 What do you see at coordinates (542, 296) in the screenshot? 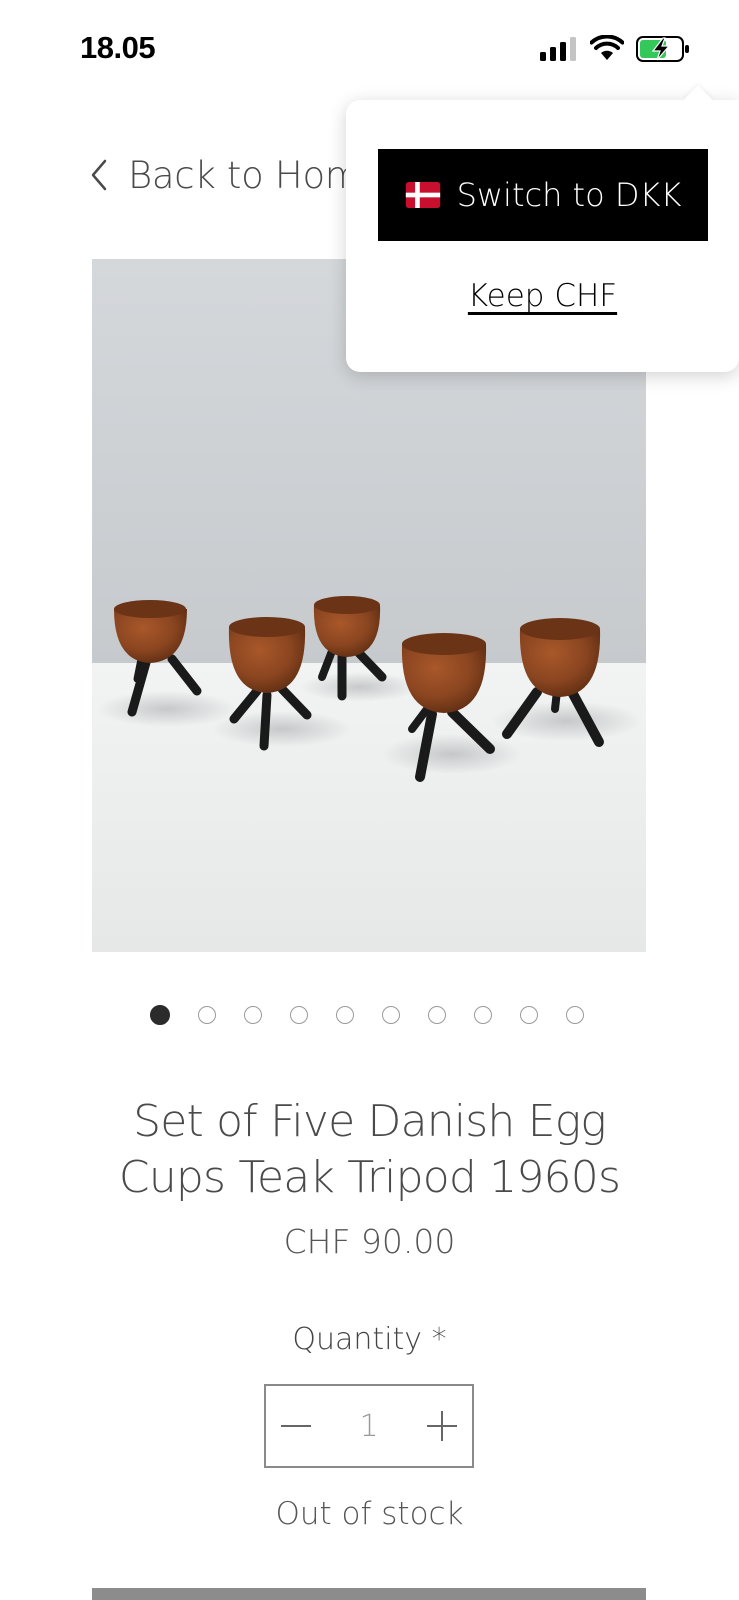
I see `keep-currency-link: Keep CHF` at bounding box center [542, 296].